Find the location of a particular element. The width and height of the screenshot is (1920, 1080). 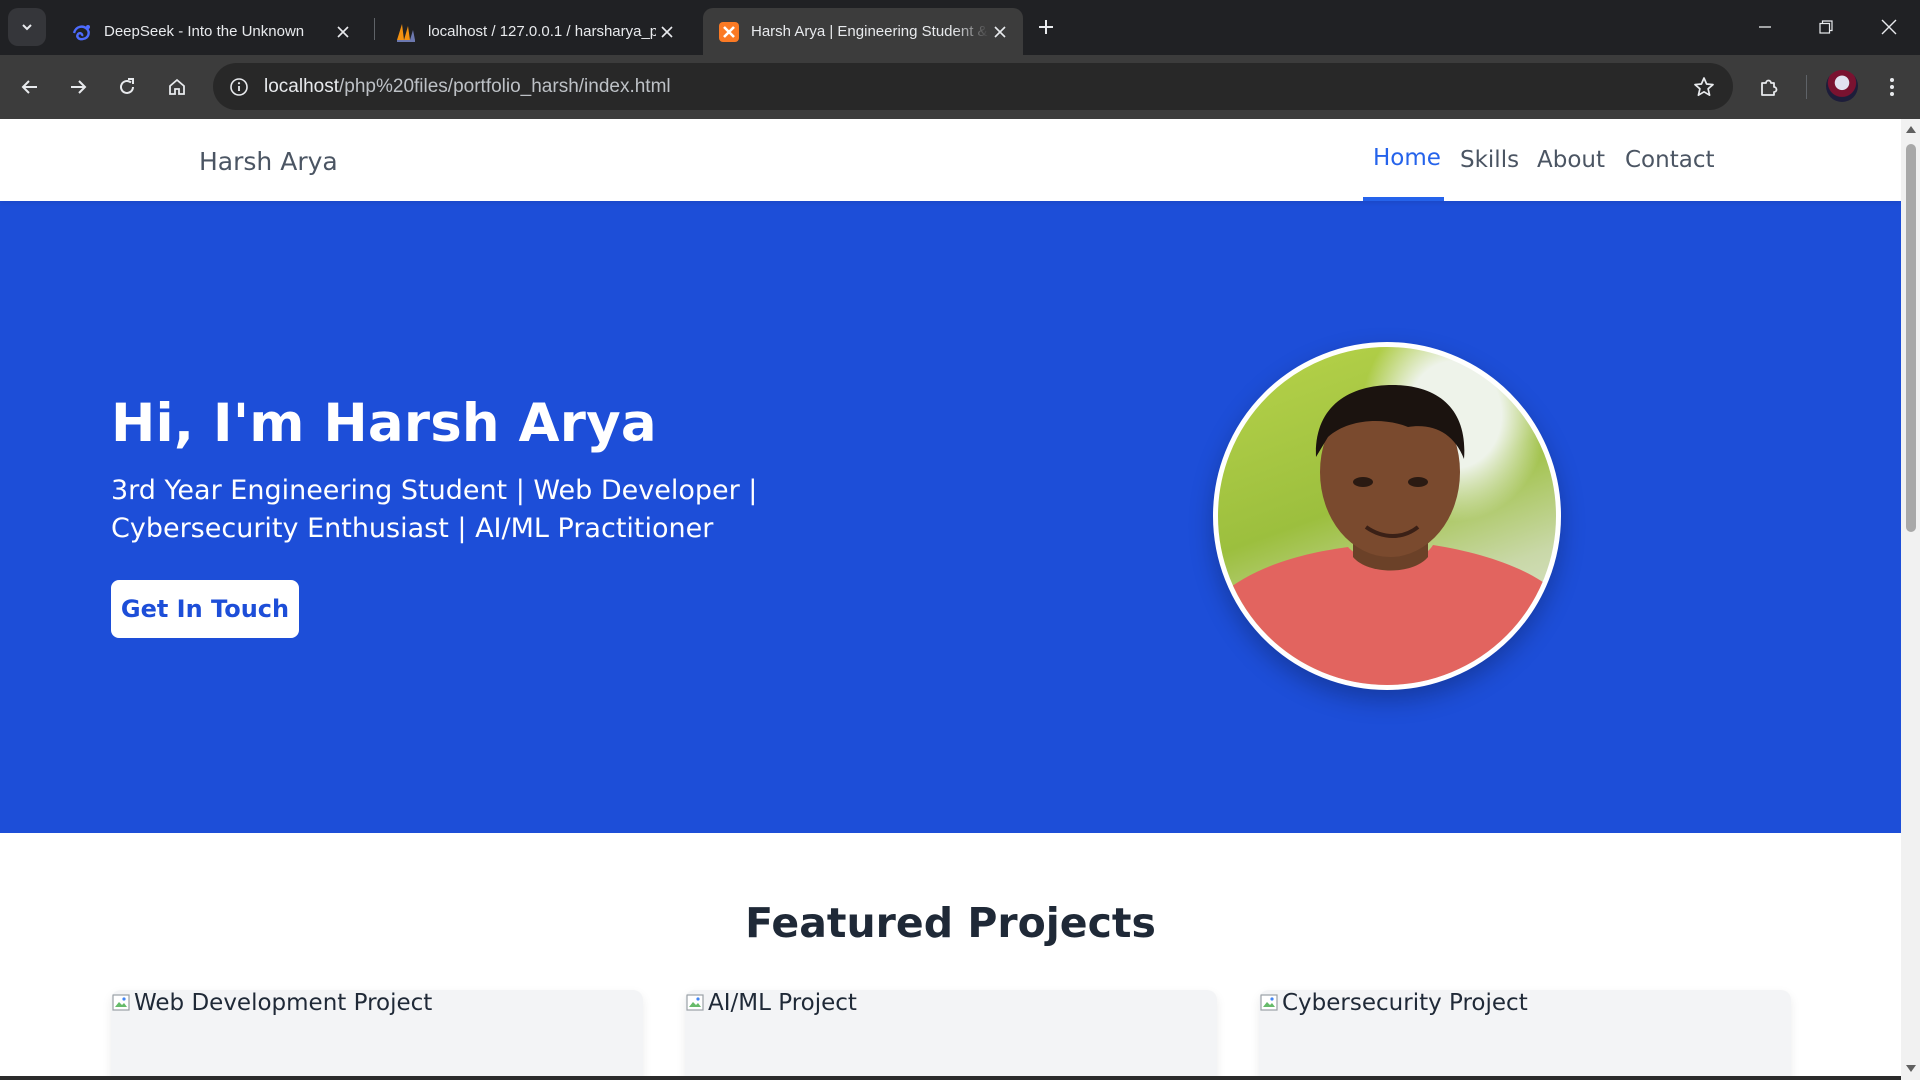

chevron-down-icon is located at coordinates (27, 27).